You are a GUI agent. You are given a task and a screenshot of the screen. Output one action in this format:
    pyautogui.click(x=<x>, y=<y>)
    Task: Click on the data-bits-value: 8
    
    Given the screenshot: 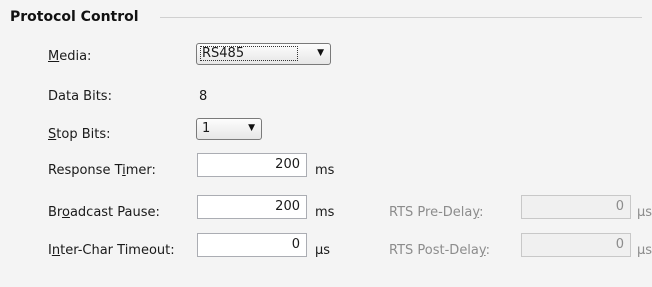 What is the action you would take?
    pyautogui.click(x=203, y=96)
    